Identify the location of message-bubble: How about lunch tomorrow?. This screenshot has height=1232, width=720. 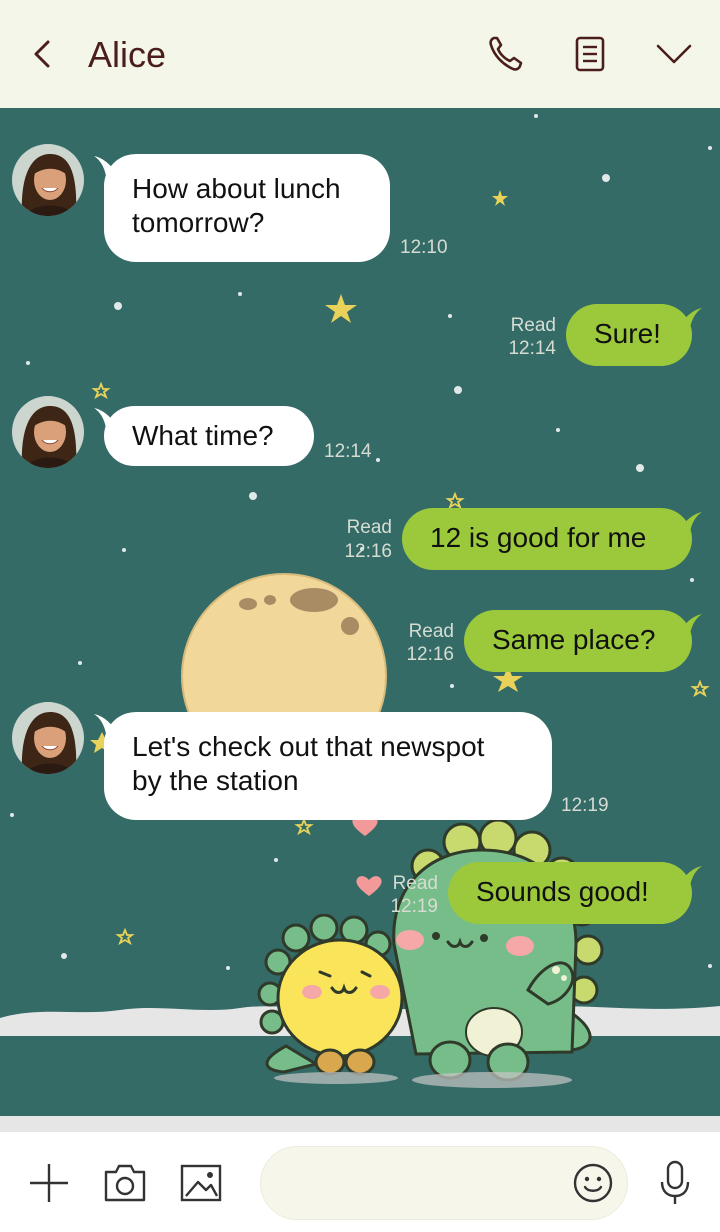
(247, 208).